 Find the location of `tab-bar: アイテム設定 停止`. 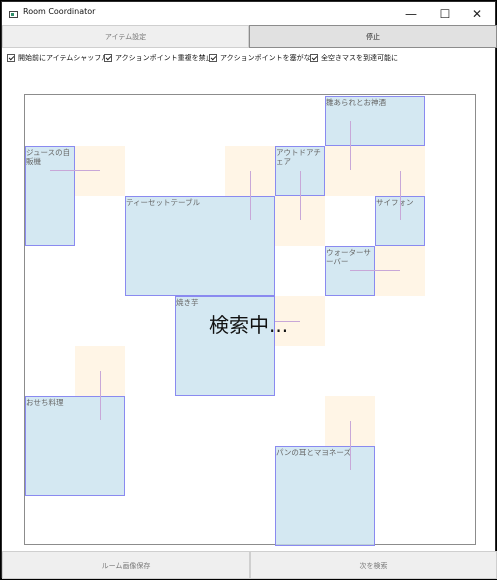

tab-bar: アイテム設定 停止 is located at coordinates (249, 36).